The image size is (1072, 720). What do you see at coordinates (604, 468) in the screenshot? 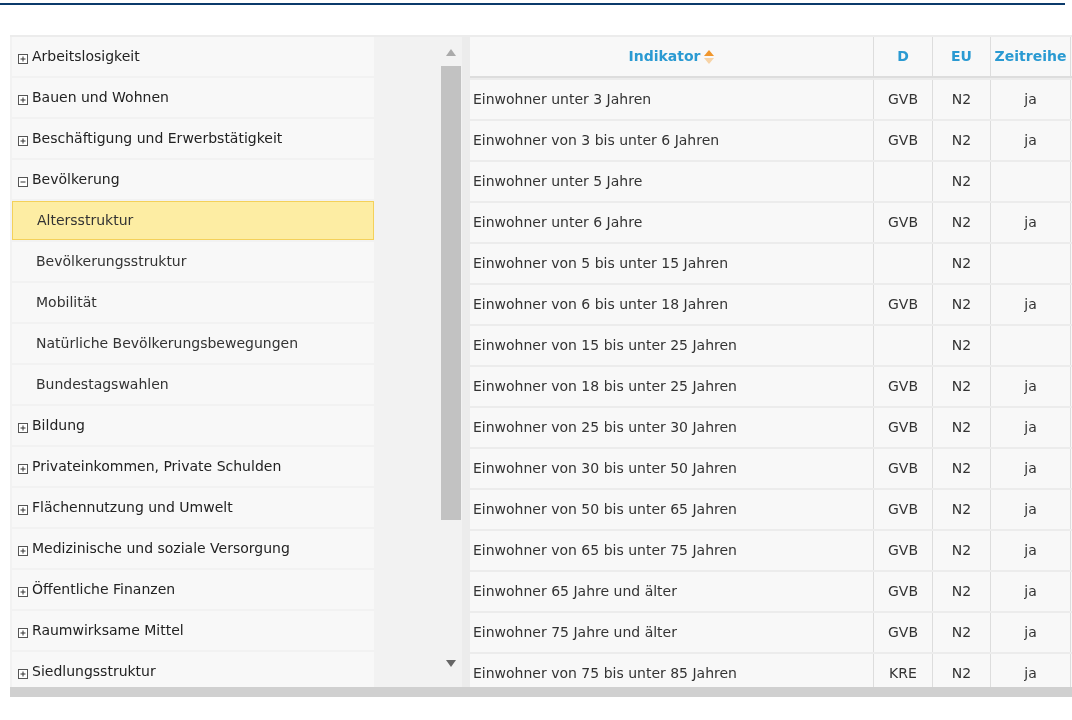
I see `table-cell-text: Einwohner von 30 bis unter 50 Jahren` at bounding box center [604, 468].